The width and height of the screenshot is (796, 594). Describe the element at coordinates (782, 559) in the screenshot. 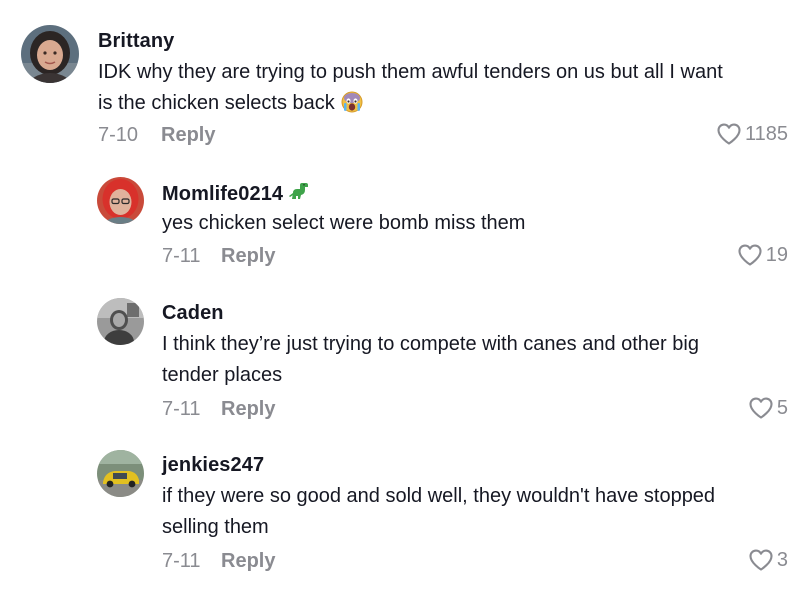

I see `like-count: 3` at that location.